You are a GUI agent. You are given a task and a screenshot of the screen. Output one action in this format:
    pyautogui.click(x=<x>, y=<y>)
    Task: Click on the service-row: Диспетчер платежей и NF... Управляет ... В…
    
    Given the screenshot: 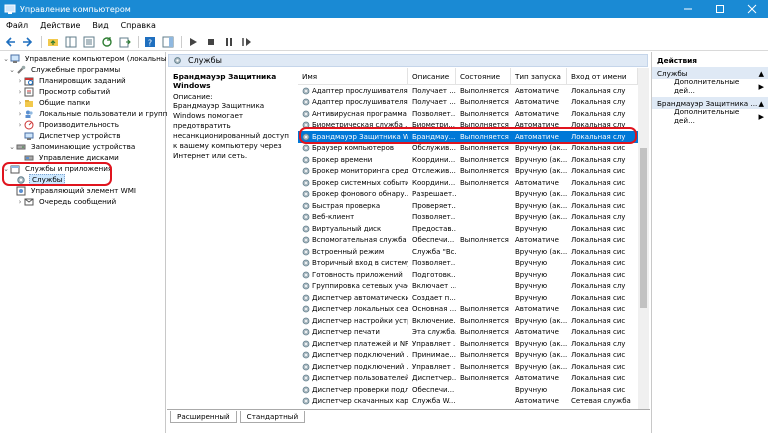 What is the action you would take?
    pyautogui.click(x=468, y=344)
    